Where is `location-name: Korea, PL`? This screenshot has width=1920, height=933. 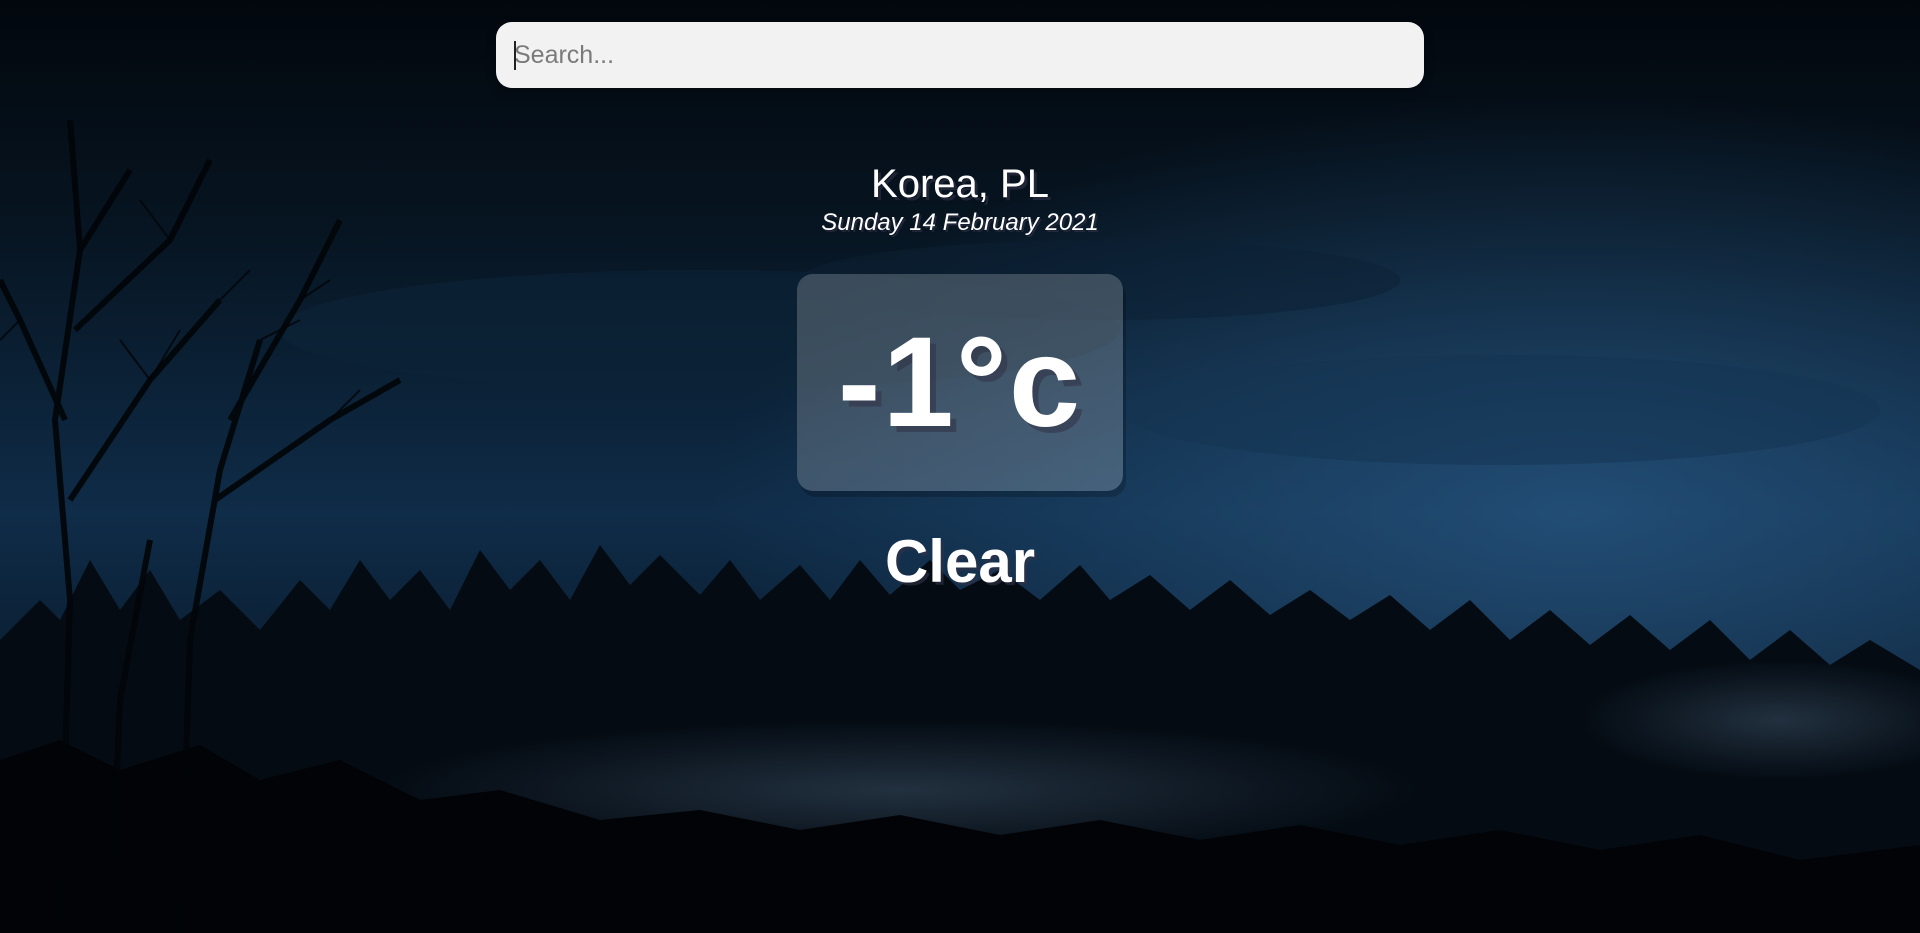
location-name: Korea, PL is located at coordinates (960, 184).